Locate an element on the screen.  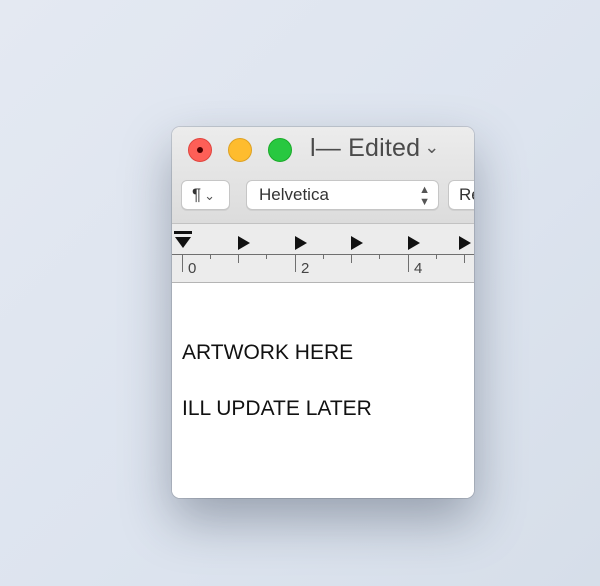
typeface-value: Re is located at coordinates (466, 194).